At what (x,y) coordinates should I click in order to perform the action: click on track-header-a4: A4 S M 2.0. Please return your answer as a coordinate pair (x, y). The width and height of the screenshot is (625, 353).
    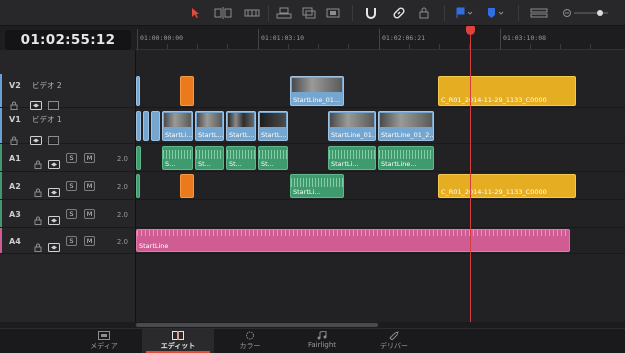
    Looking at the image, I should click on (68, 241).